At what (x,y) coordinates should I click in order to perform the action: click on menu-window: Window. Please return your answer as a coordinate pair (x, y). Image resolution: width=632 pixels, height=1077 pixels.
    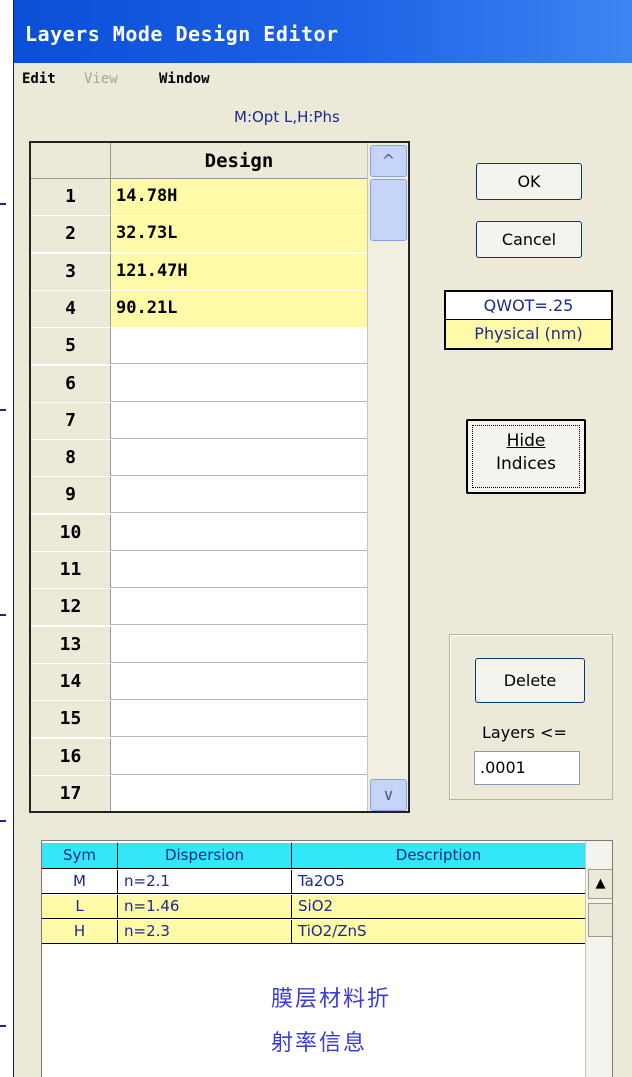
    Looking at the image, I should click on (184, 79).